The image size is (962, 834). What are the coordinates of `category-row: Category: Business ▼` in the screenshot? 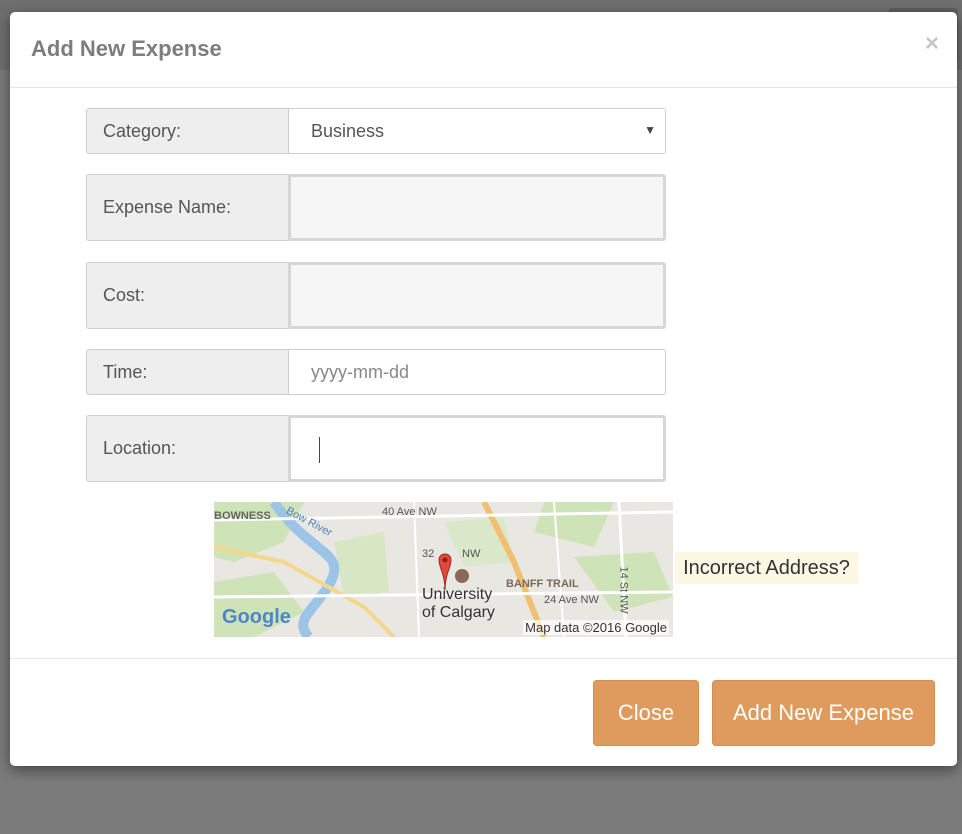 It's located at (376, 131).